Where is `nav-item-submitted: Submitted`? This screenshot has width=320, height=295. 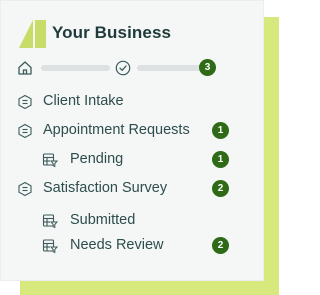 nav-item-submitted: Submitted is located at coordinates (133, 221).